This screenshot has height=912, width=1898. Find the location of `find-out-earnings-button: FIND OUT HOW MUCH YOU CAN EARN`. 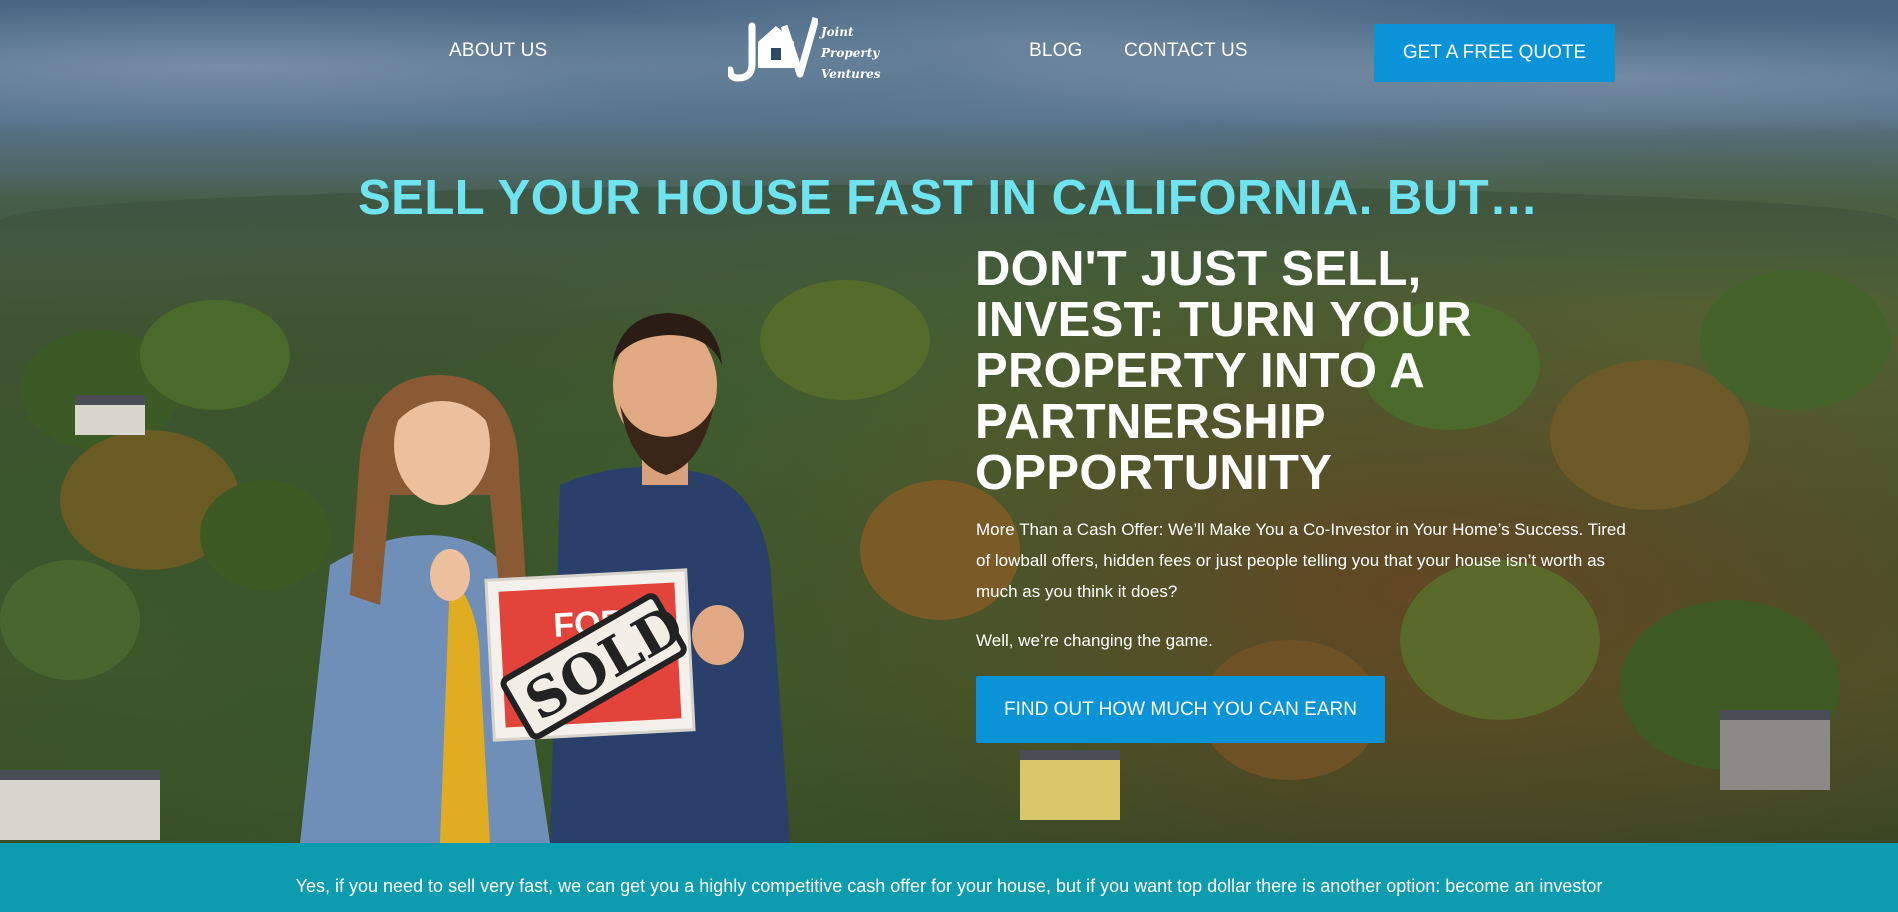

find-out-earnings-button: FIND OUT HOW MUCH YOU CAN EARN is located at coordinates (1180, 709).